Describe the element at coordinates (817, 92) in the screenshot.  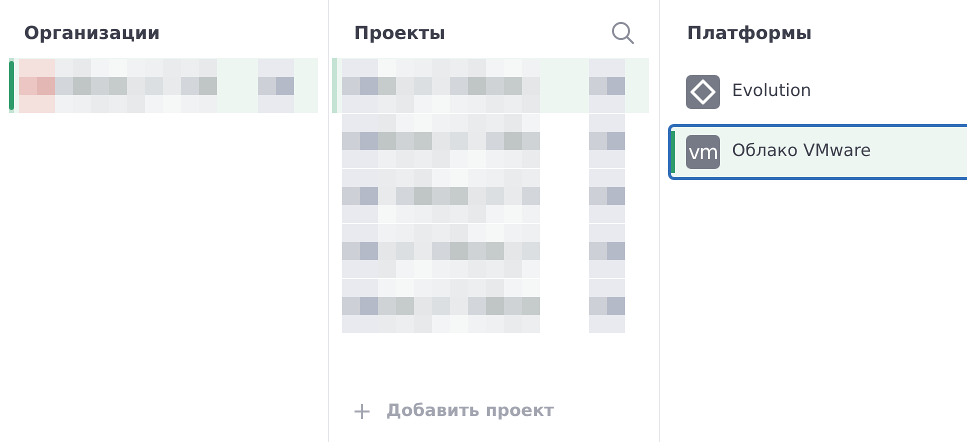
I see `platform-item: Evolution` at that location.